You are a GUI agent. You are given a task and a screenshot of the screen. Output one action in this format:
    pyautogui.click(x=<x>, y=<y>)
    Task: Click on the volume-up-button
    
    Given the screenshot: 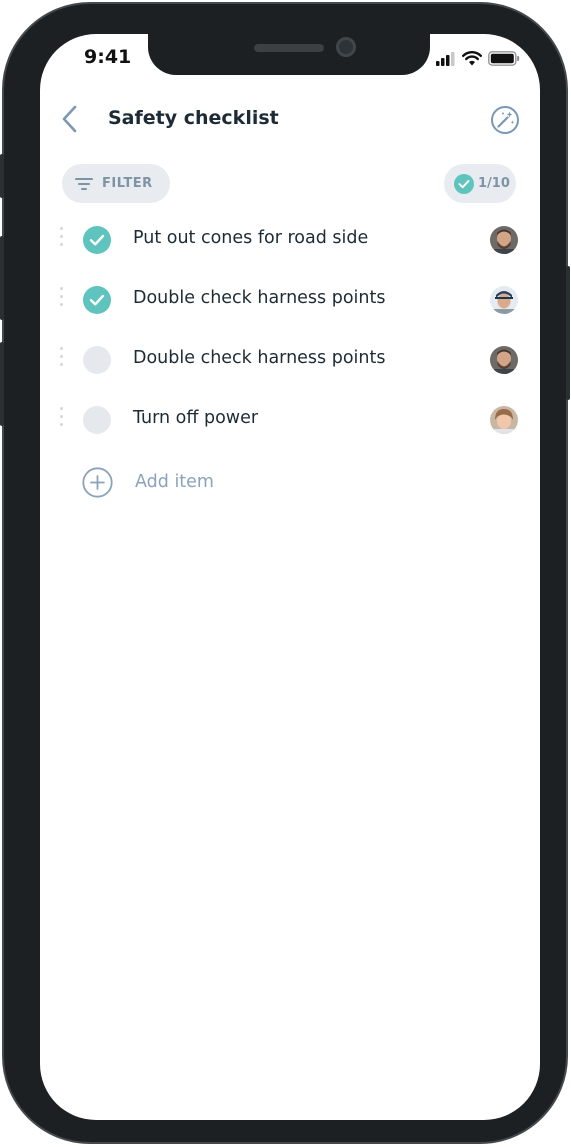 What is the action you would take?
    pyautogui.click(x=2, y=278)
    